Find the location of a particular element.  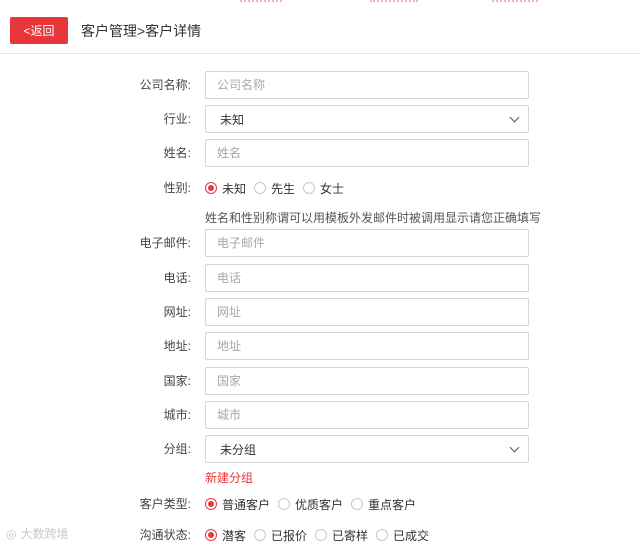

group-select: 未分组 is located at coordinates (367, 449).